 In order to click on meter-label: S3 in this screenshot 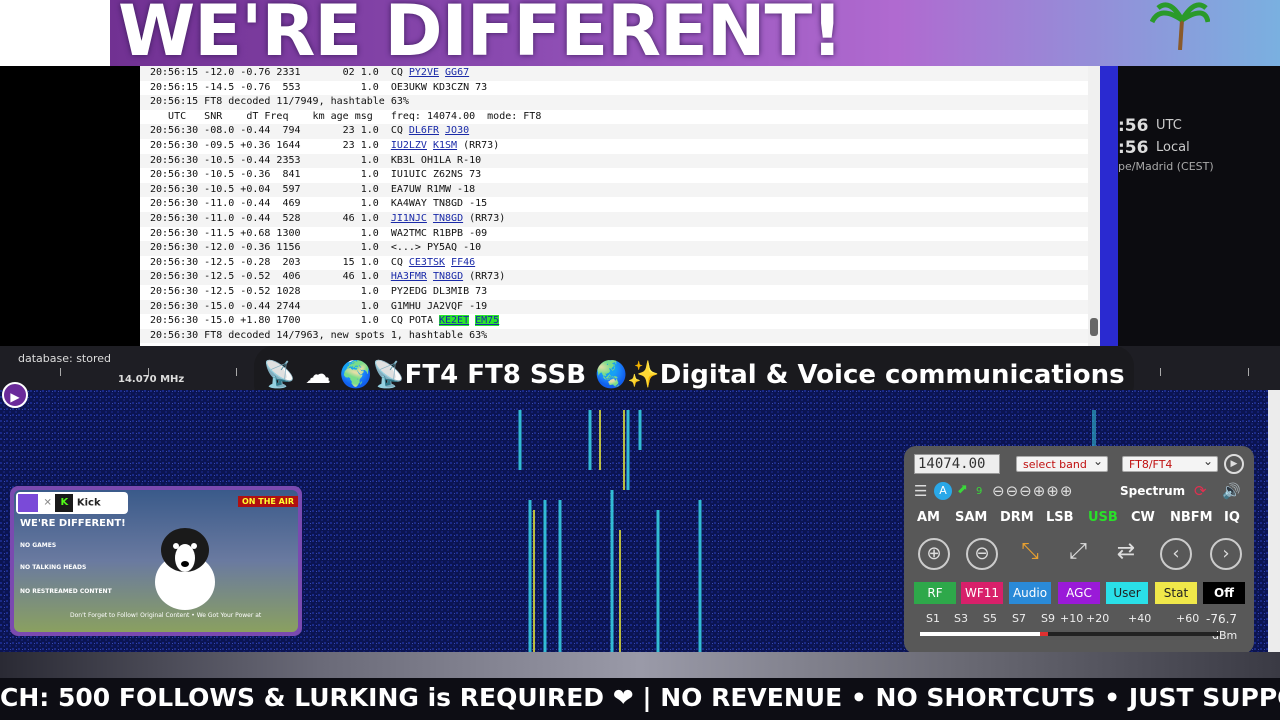, I will do `click(961, 618)`.